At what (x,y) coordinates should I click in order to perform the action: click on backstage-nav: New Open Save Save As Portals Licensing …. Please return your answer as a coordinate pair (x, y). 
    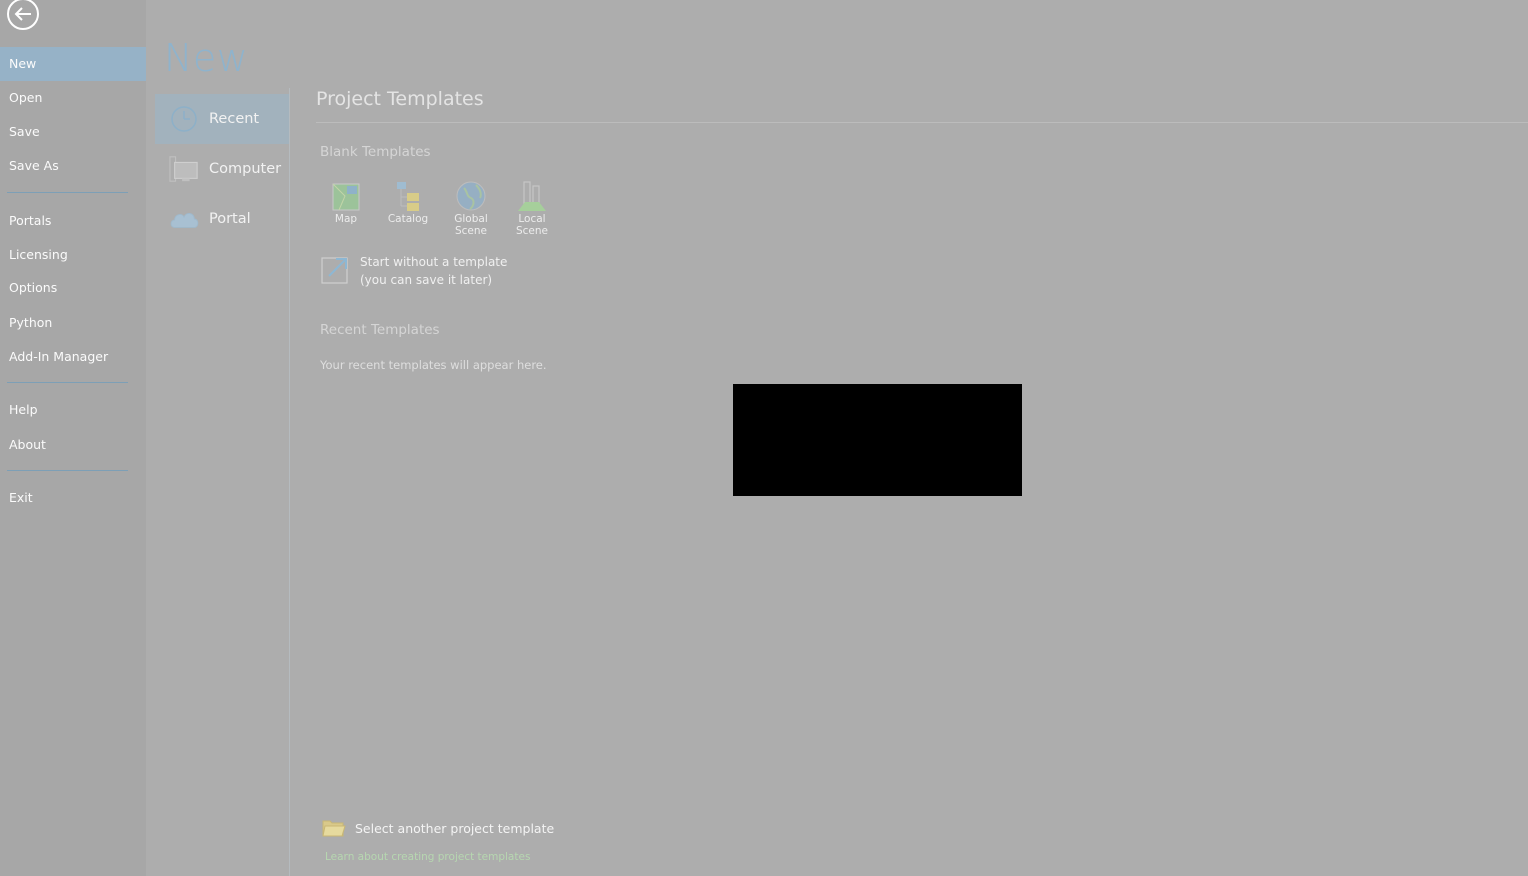
    Looking at the image, I should click on (73, 438).